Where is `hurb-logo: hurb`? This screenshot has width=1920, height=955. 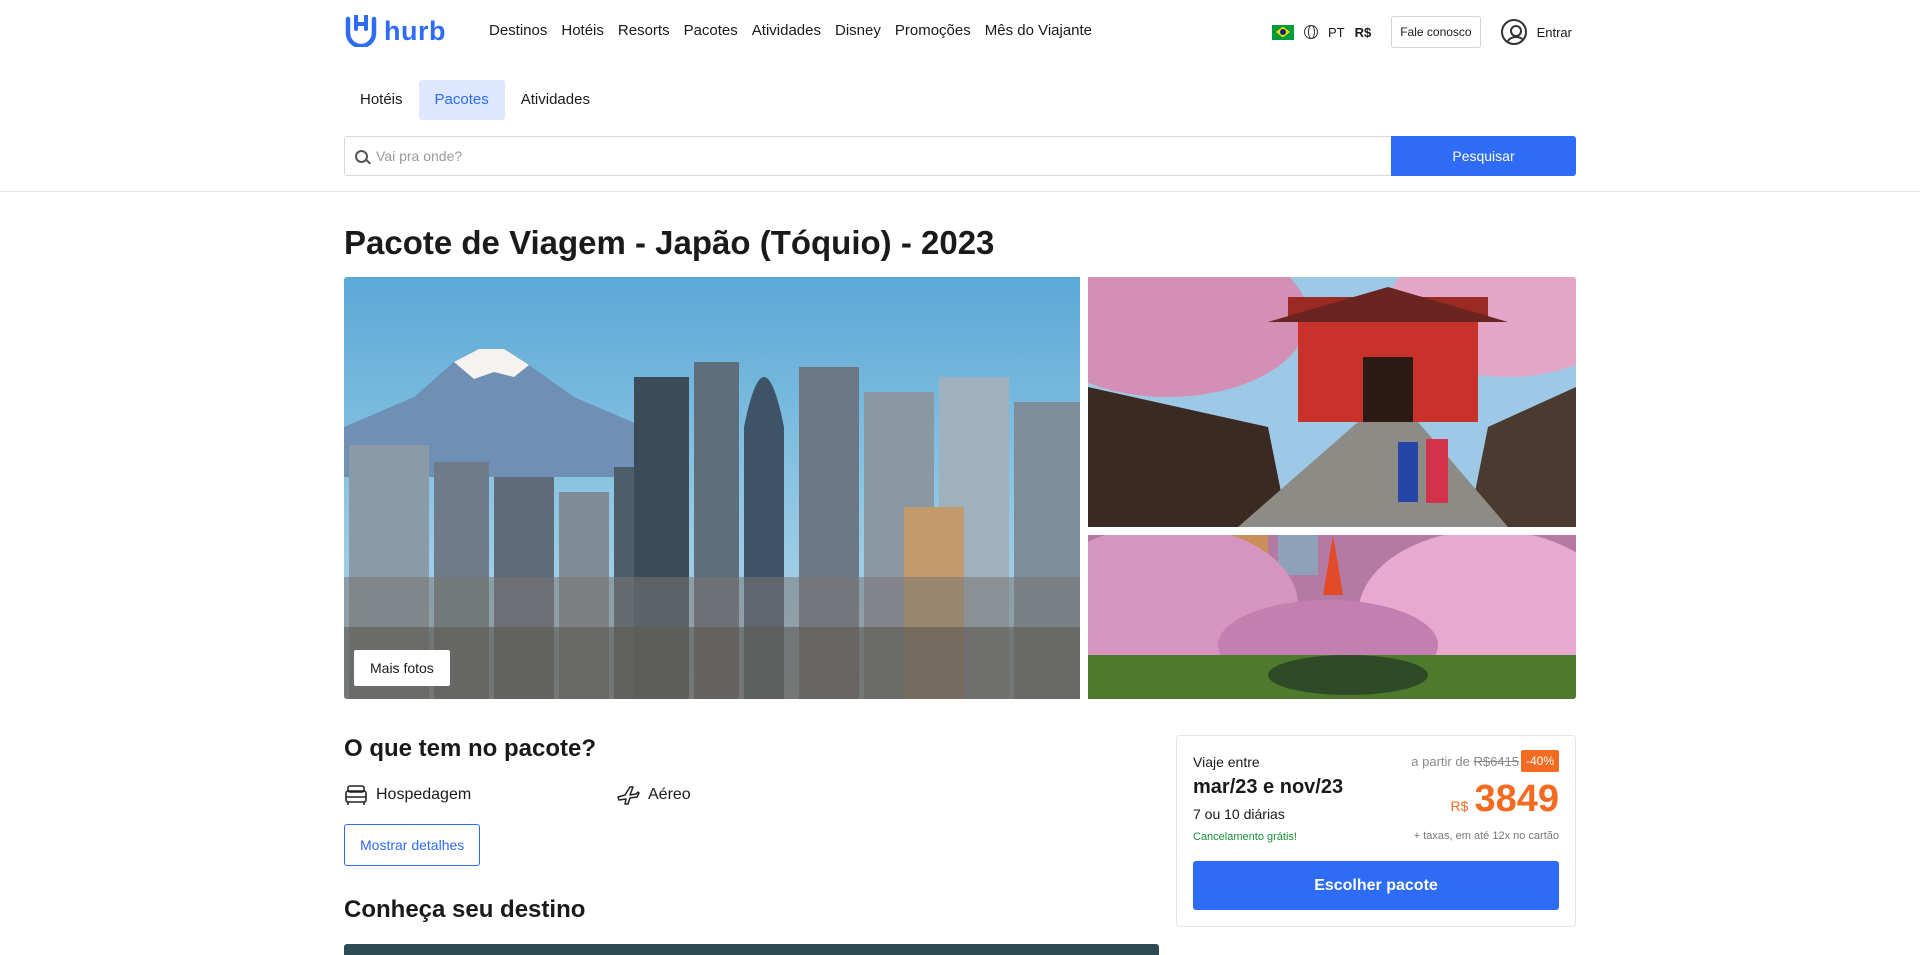 hurb-logo: hurb is located at coordinates (395, 31).